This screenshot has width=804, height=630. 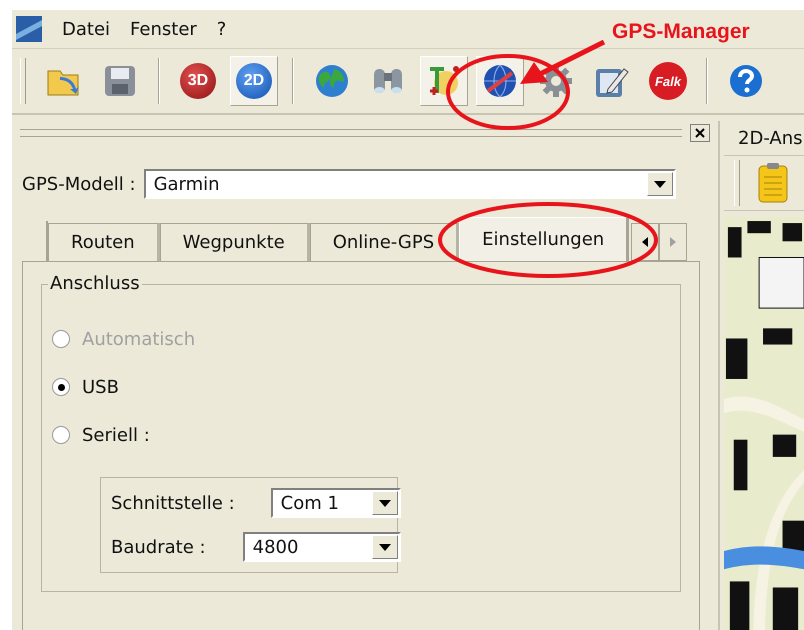 I want to click on app-icon, so click(x=29, y=29).